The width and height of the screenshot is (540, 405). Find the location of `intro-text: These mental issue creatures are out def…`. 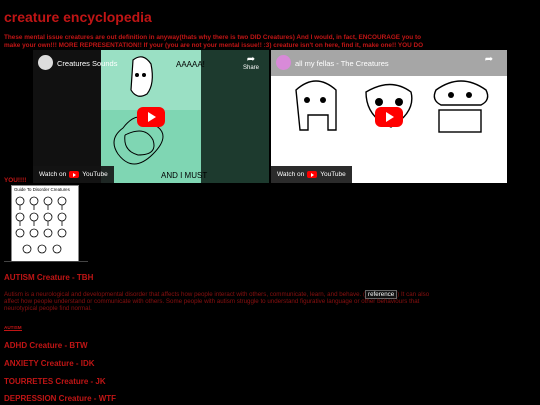

intro-text: These mental issue creatures are out def… is located at coordinates (270, 42).